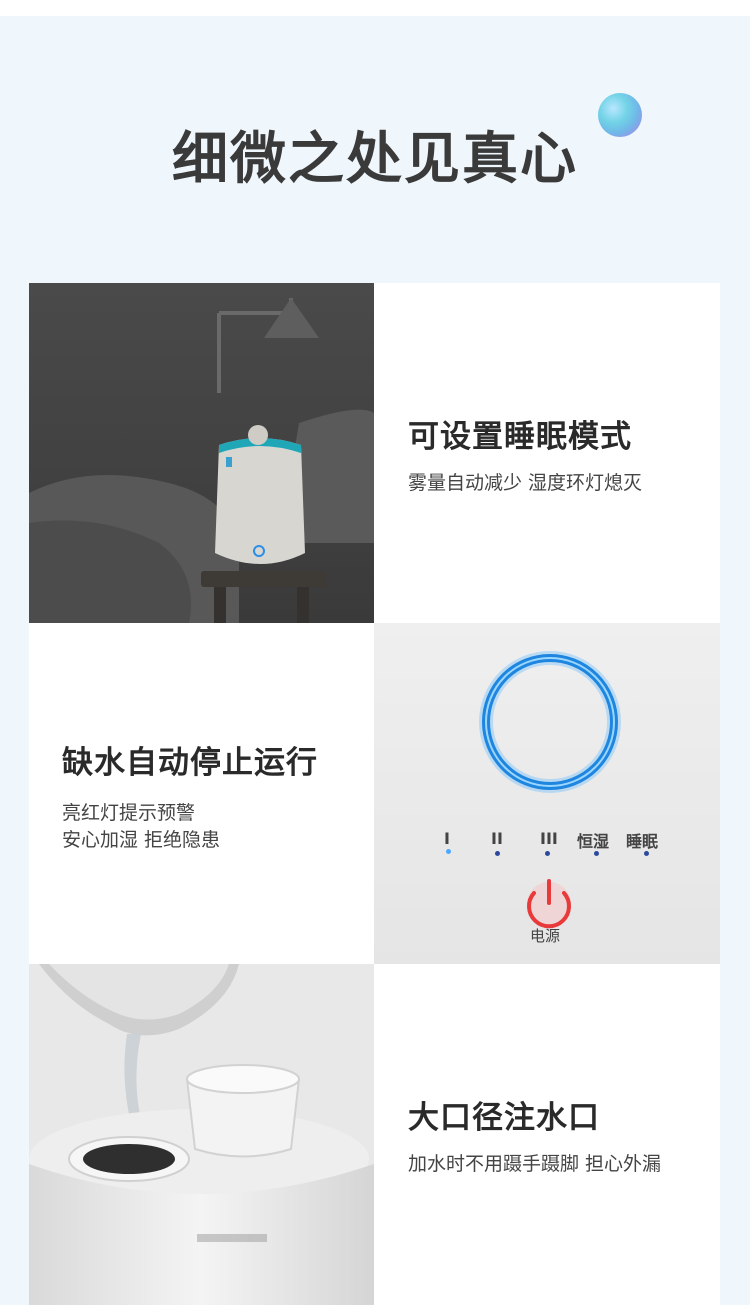 The width and height of the screenshot is (750, 1305). Describe the element at coordinates (520, 437) in the screenshot. I see `feature-title: 可设置睡眠模式` at that location.